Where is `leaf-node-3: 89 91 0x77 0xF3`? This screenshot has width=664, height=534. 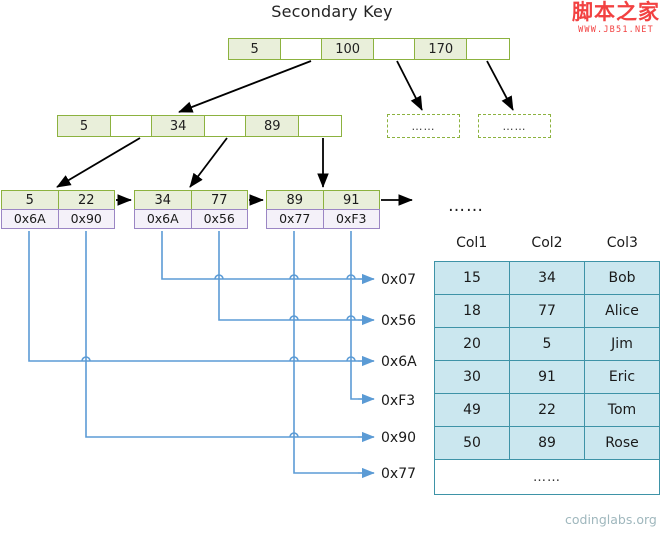
leaf-node-3: 89 91 0x77 0xF3 is located at coordinates (323, 209).